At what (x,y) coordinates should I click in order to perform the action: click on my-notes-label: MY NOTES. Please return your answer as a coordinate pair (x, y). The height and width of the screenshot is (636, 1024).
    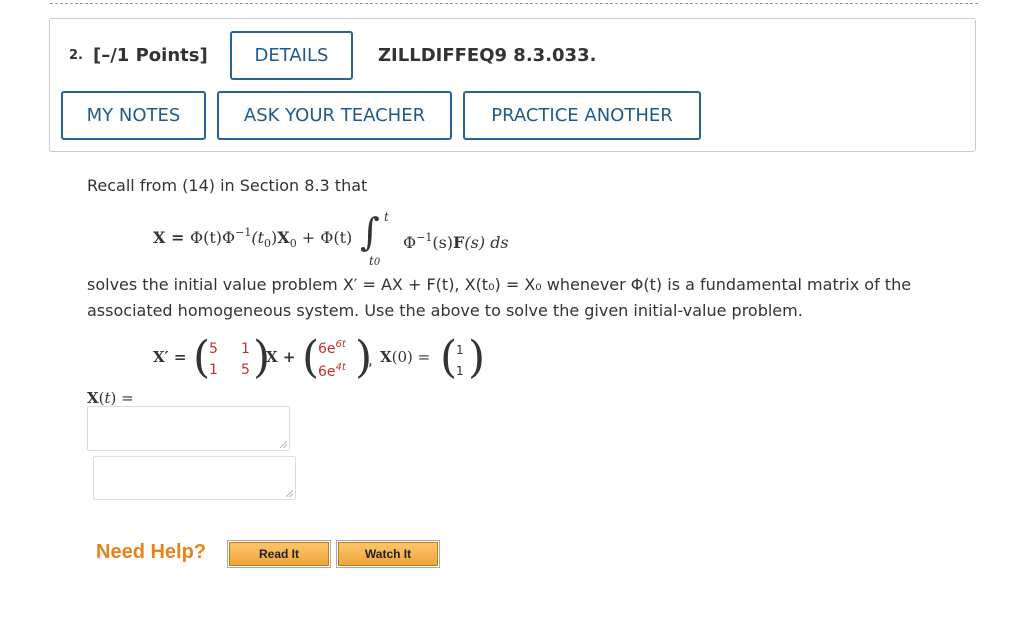
    Looking at the image, I should click on (133, 115).